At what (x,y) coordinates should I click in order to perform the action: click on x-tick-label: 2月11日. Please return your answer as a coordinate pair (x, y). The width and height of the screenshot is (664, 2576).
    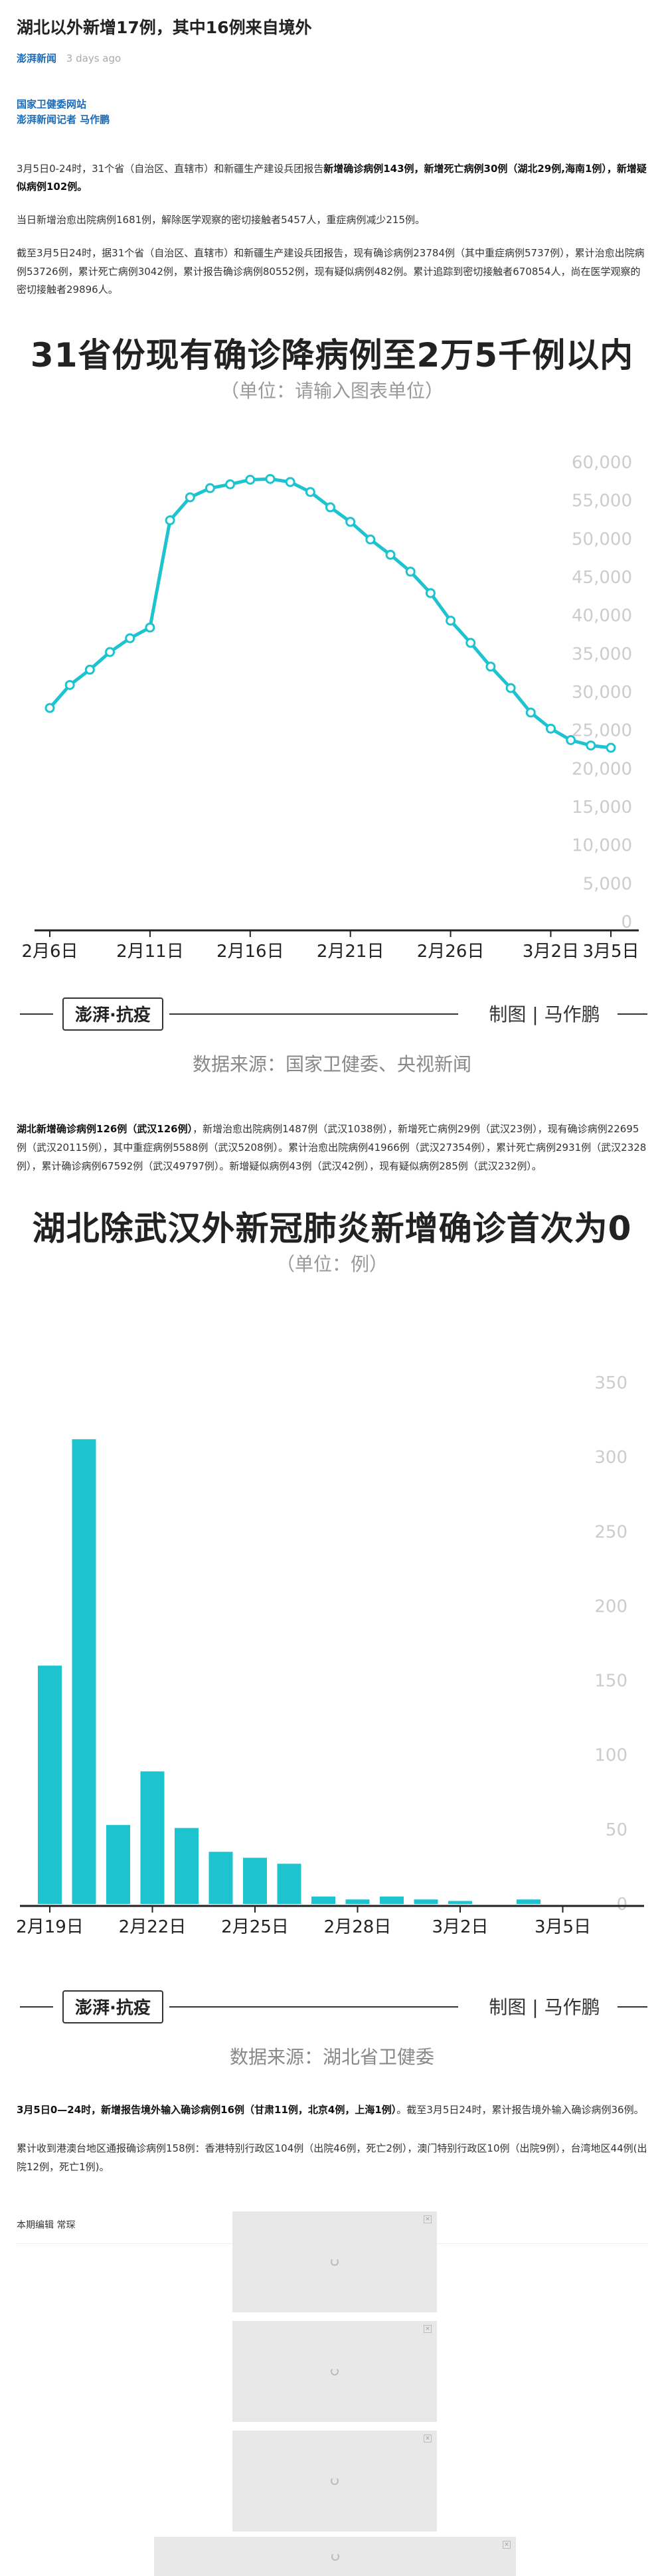
    Looking at the image, I should click on (150, 952).